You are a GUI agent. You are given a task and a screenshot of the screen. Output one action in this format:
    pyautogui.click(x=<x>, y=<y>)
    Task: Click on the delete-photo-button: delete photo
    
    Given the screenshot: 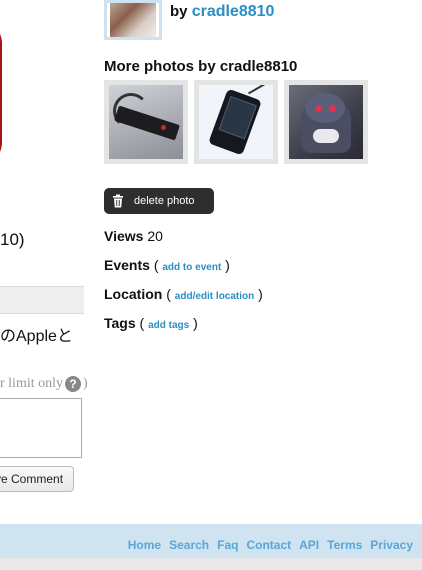 What is the action you would take?
    pyautogui.click(x=159, y=201)
    